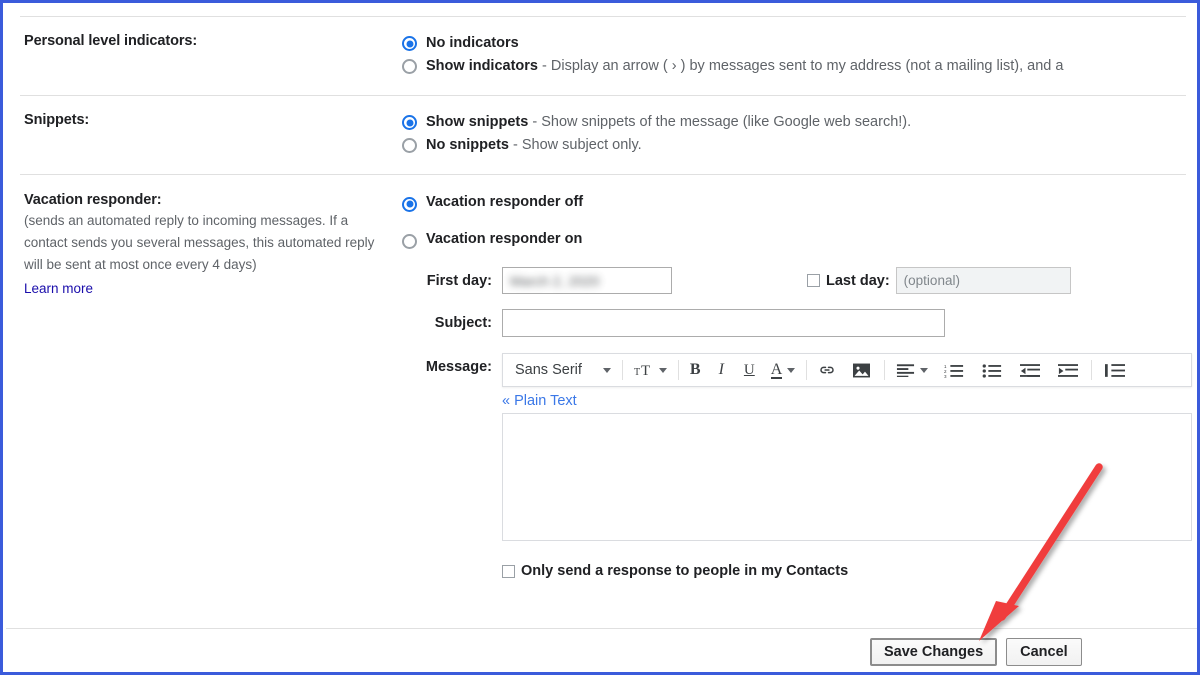 The width and height of the screenshot is (1200, 675). Describe the element at coordinates (208, 289) in the screenshot. I see `vacation-responder-learn-more-link: Learn more` at that location.